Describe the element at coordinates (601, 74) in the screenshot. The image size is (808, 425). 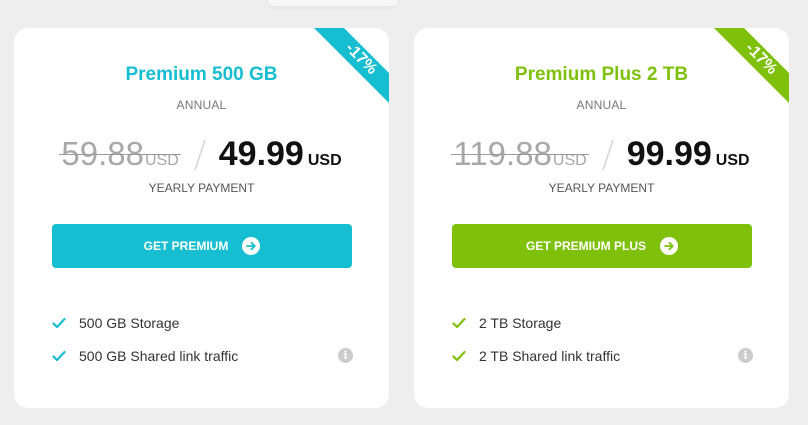
I see `plan-title: Premium Plus 2 TB` at that location.